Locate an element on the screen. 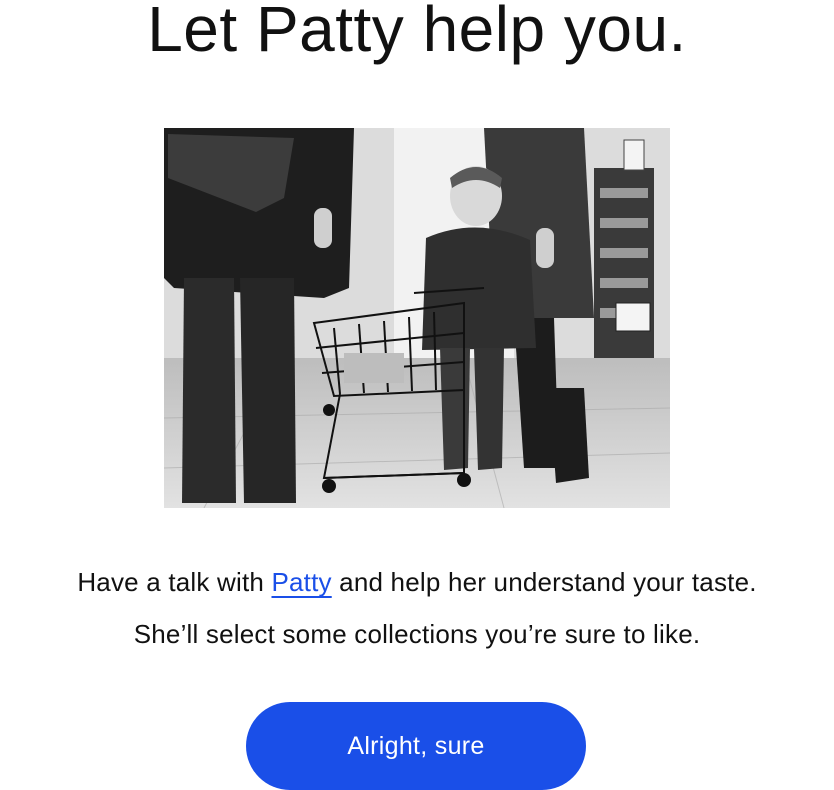  page-title: Let Patty help you. is located at coordinates (417, 32).